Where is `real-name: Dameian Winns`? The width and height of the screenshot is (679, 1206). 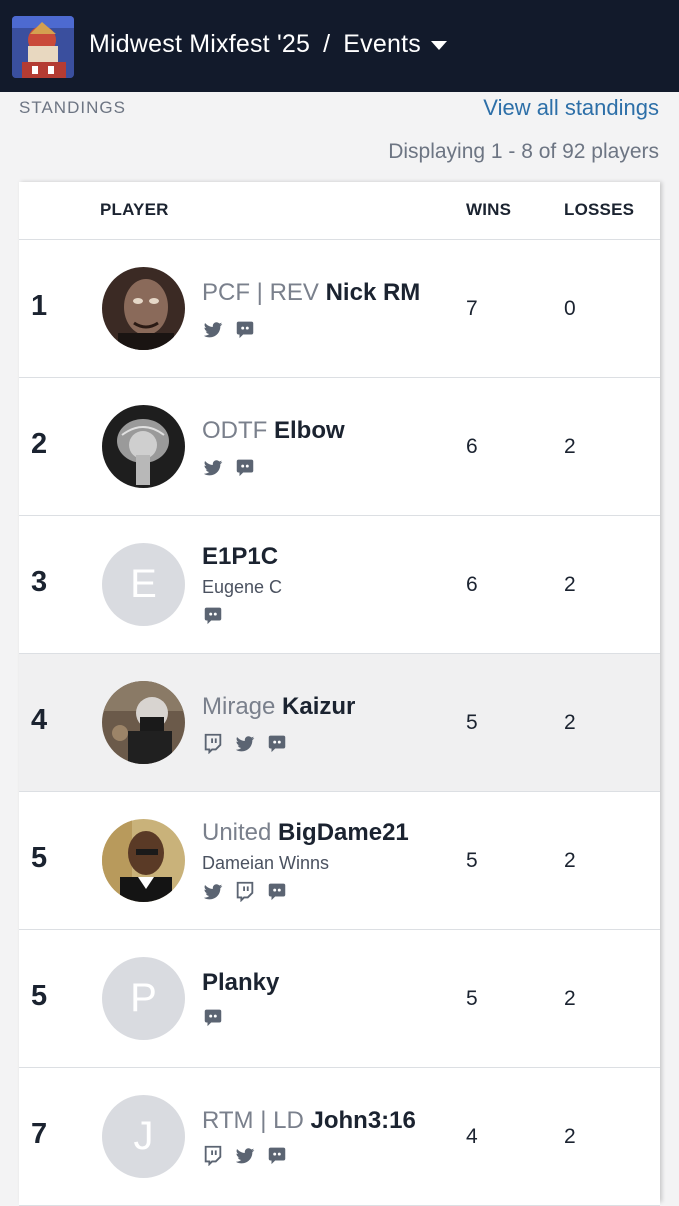 real-name: Dameian Winns is located at coordinates (266, 863).